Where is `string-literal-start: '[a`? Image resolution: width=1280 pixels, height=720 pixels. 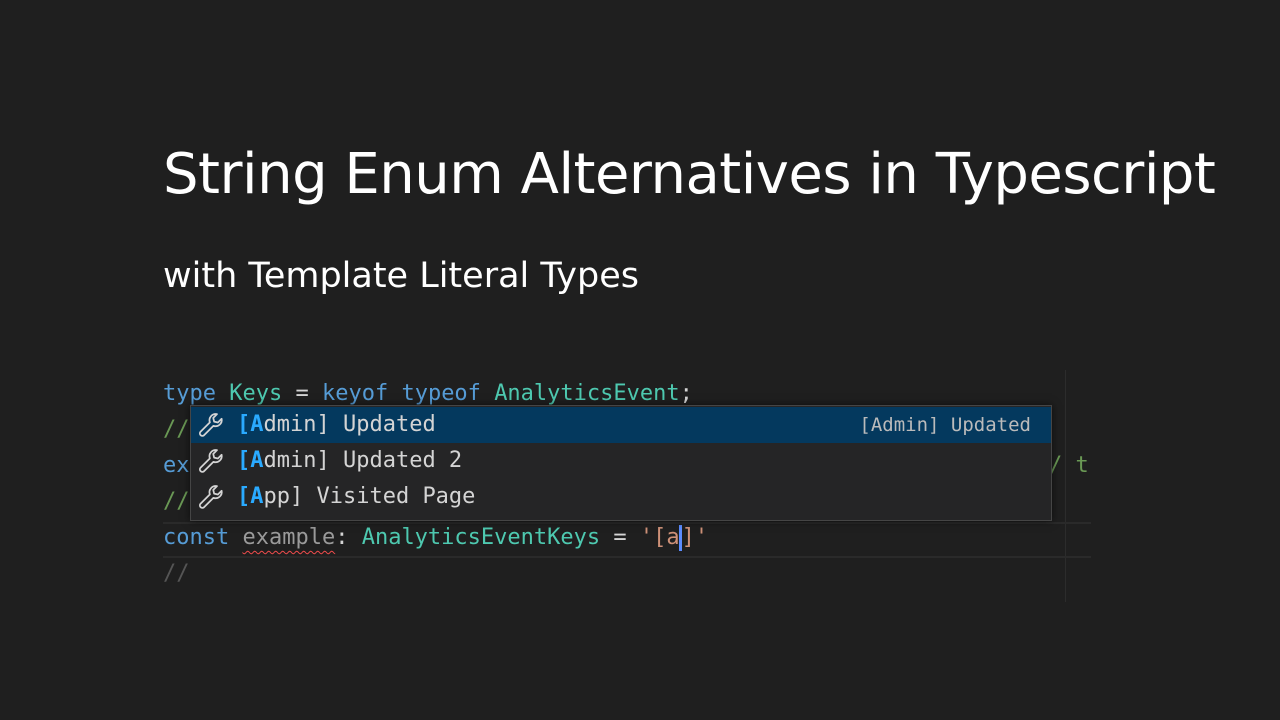 string-literal-start: '[a is located at coordinates (659, 537).